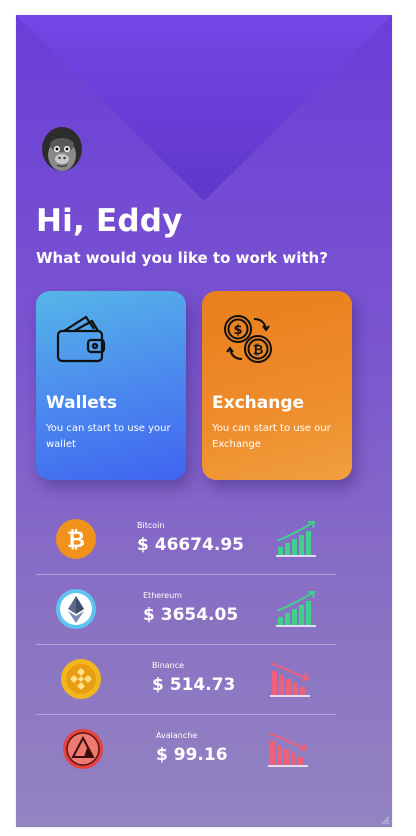 This screenshot has height=836, width=416. What do you see at coordinates (81, 679) in the screenshot?
I see `binance-icon` at bounding box center [81, 679].